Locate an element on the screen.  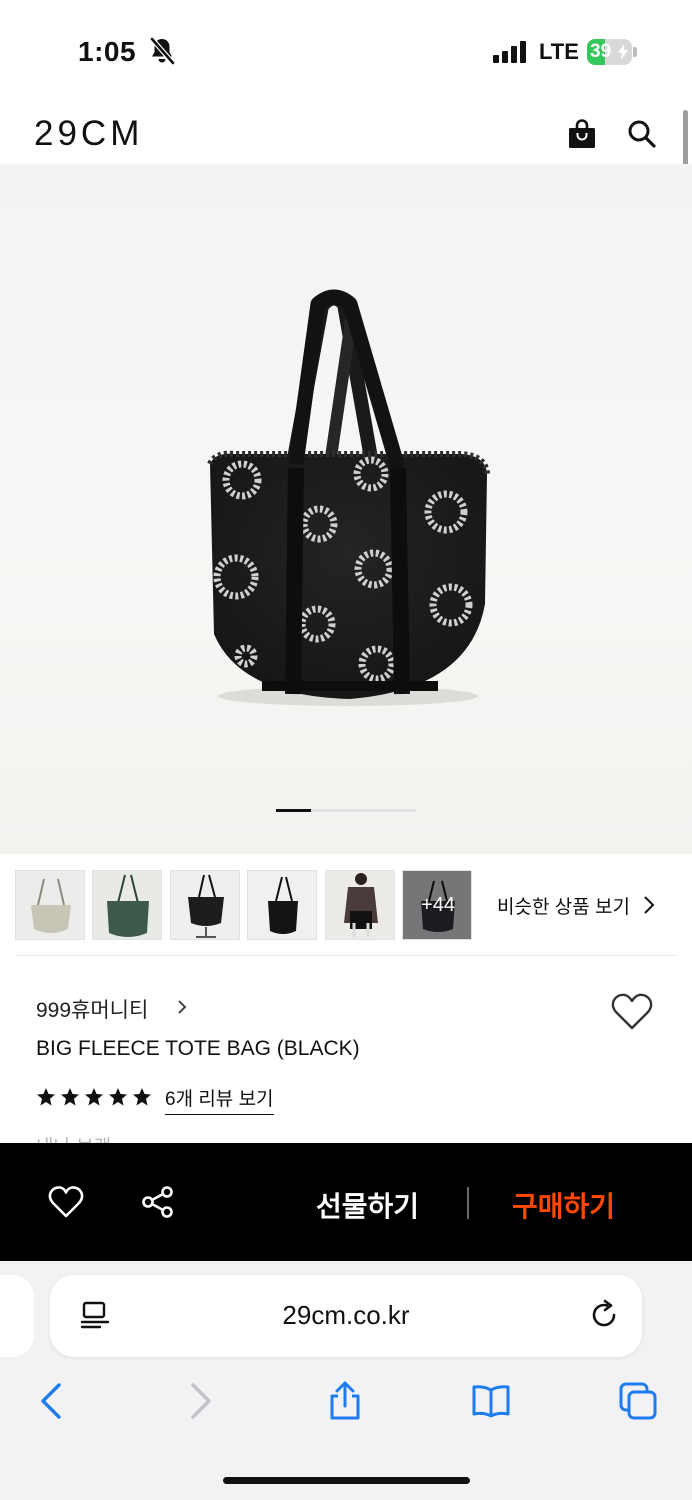
thumb-green-tote is located at coordinates (127, 905).